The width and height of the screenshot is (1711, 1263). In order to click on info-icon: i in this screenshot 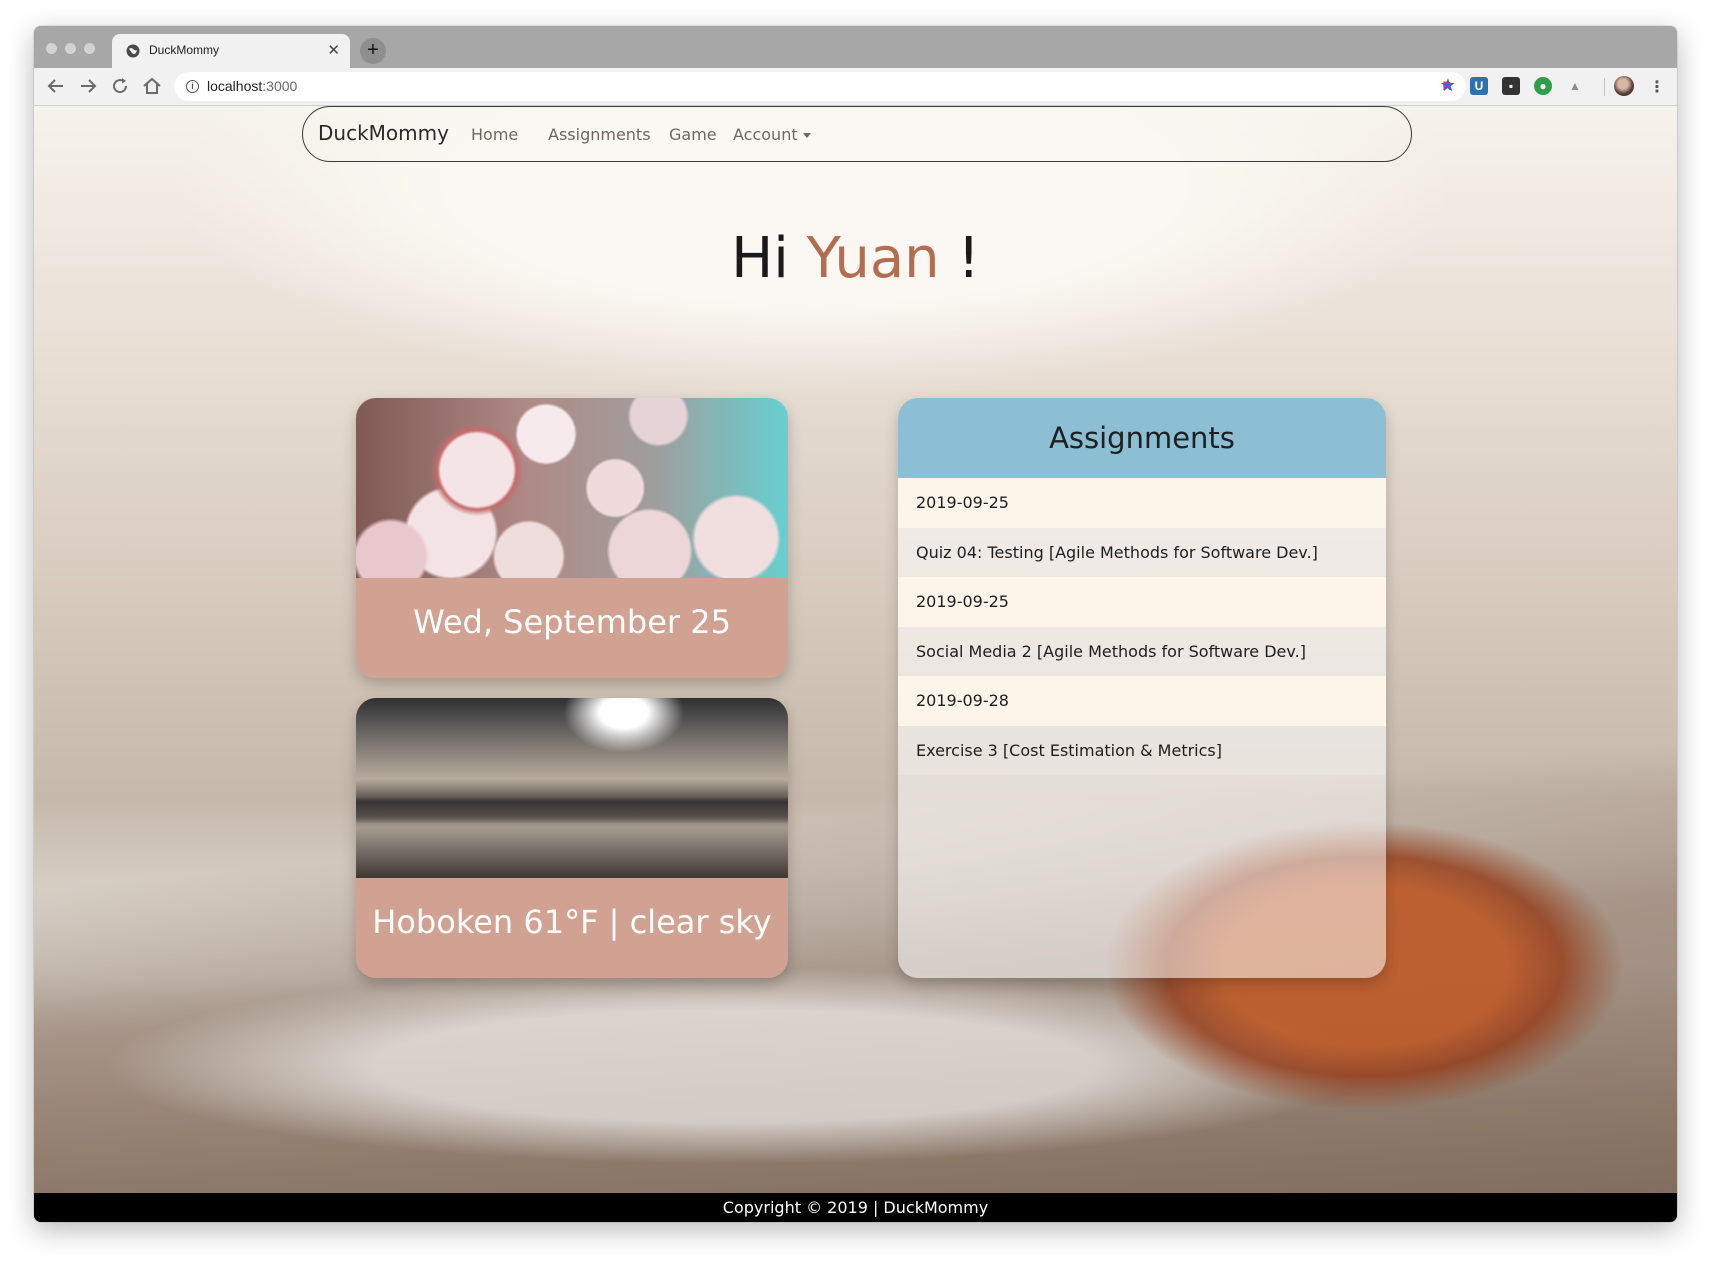, I will do `click(192, 86)`.